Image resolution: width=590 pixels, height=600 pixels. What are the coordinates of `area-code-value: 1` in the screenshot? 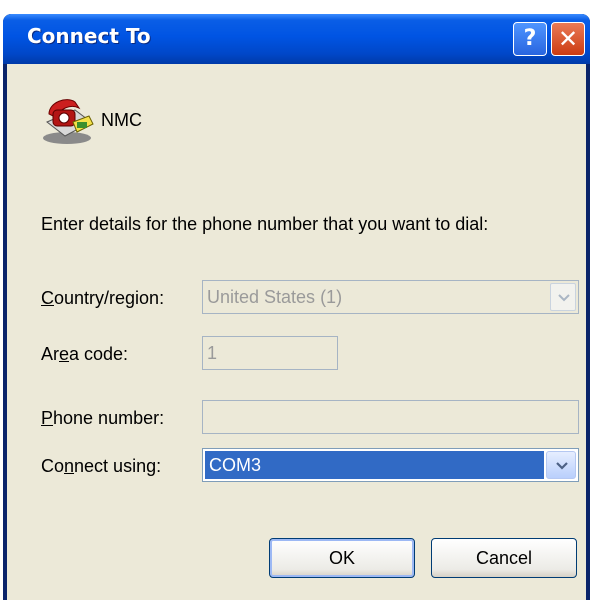 It's located at (212, 353).